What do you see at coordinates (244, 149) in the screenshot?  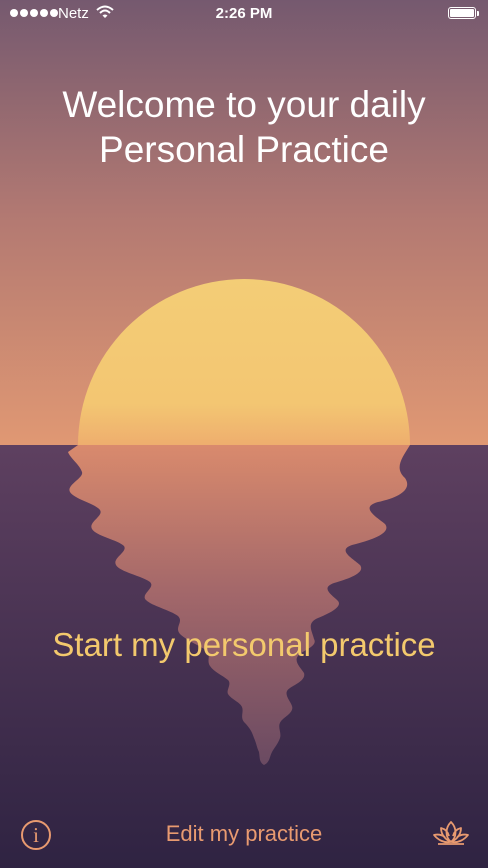 I see `welcome-title-line-2: Personal Practice` at bounding box center [244, 149].